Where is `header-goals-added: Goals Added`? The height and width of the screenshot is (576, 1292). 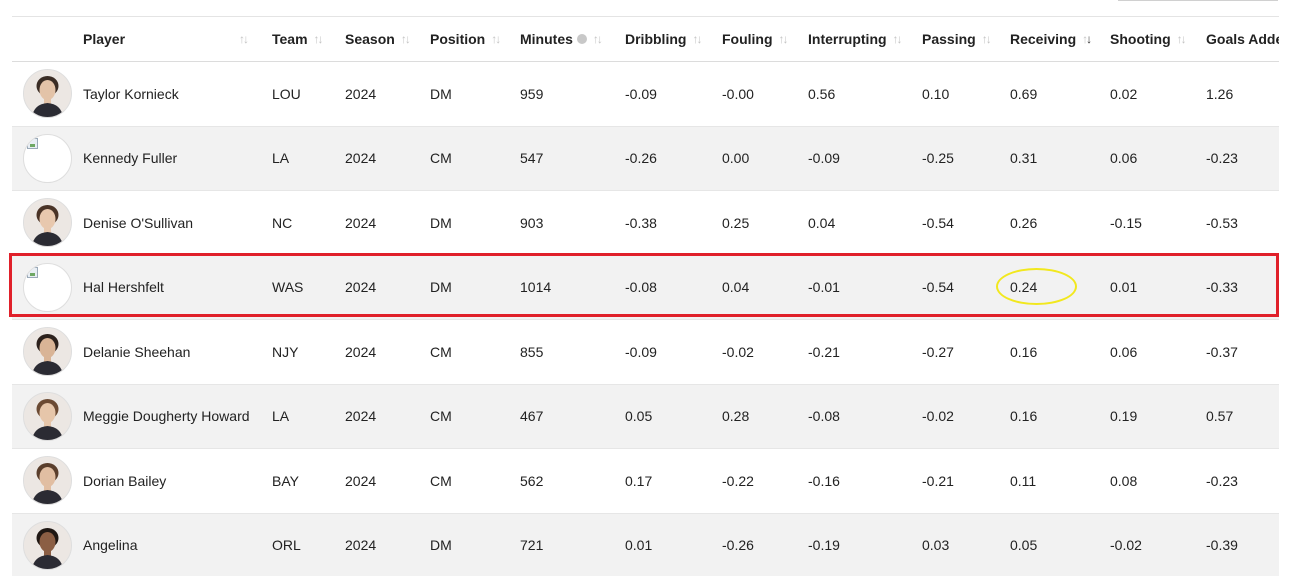
header-goals-added: Goals Added is located at coordinates (1242, 39).